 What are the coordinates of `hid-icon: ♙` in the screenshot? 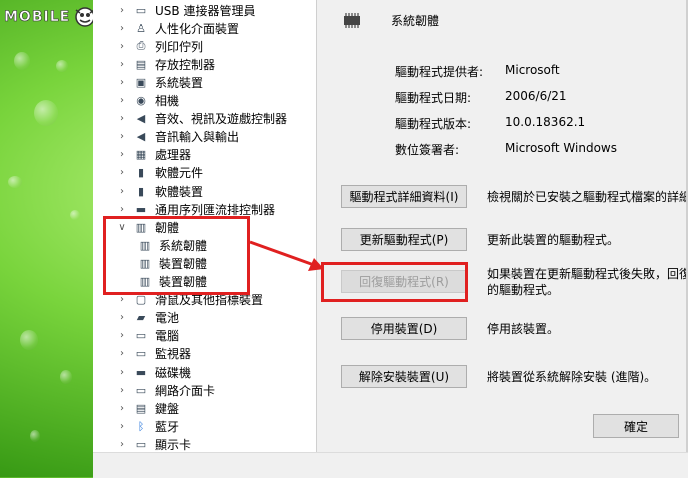 It's located at (141, 28).